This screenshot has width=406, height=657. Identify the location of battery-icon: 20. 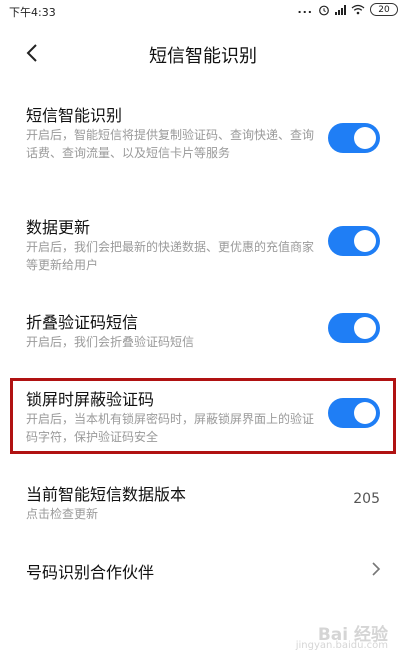
(384, 9).